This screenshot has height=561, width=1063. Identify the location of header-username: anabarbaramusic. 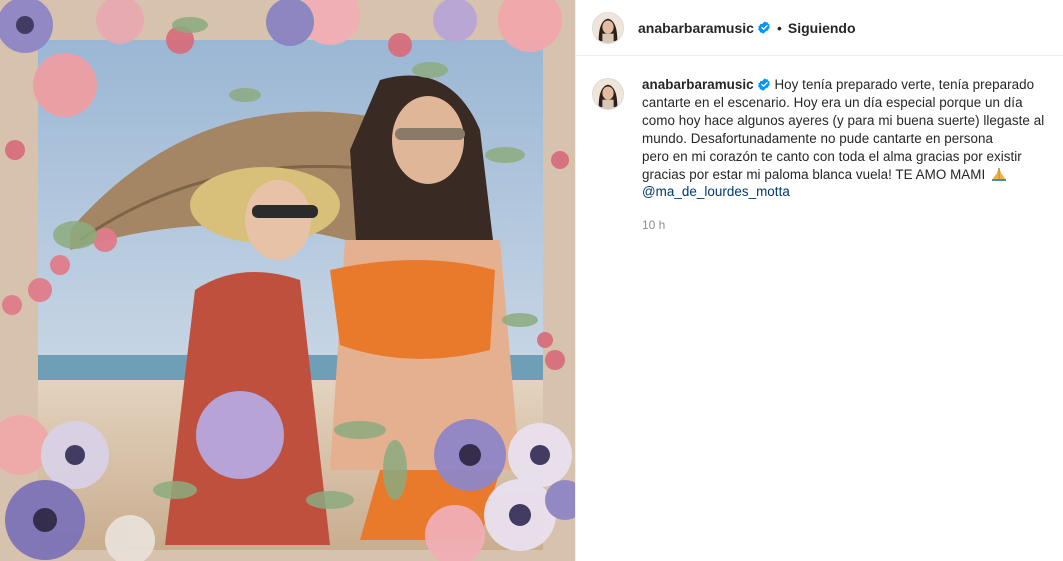
(696, 28).